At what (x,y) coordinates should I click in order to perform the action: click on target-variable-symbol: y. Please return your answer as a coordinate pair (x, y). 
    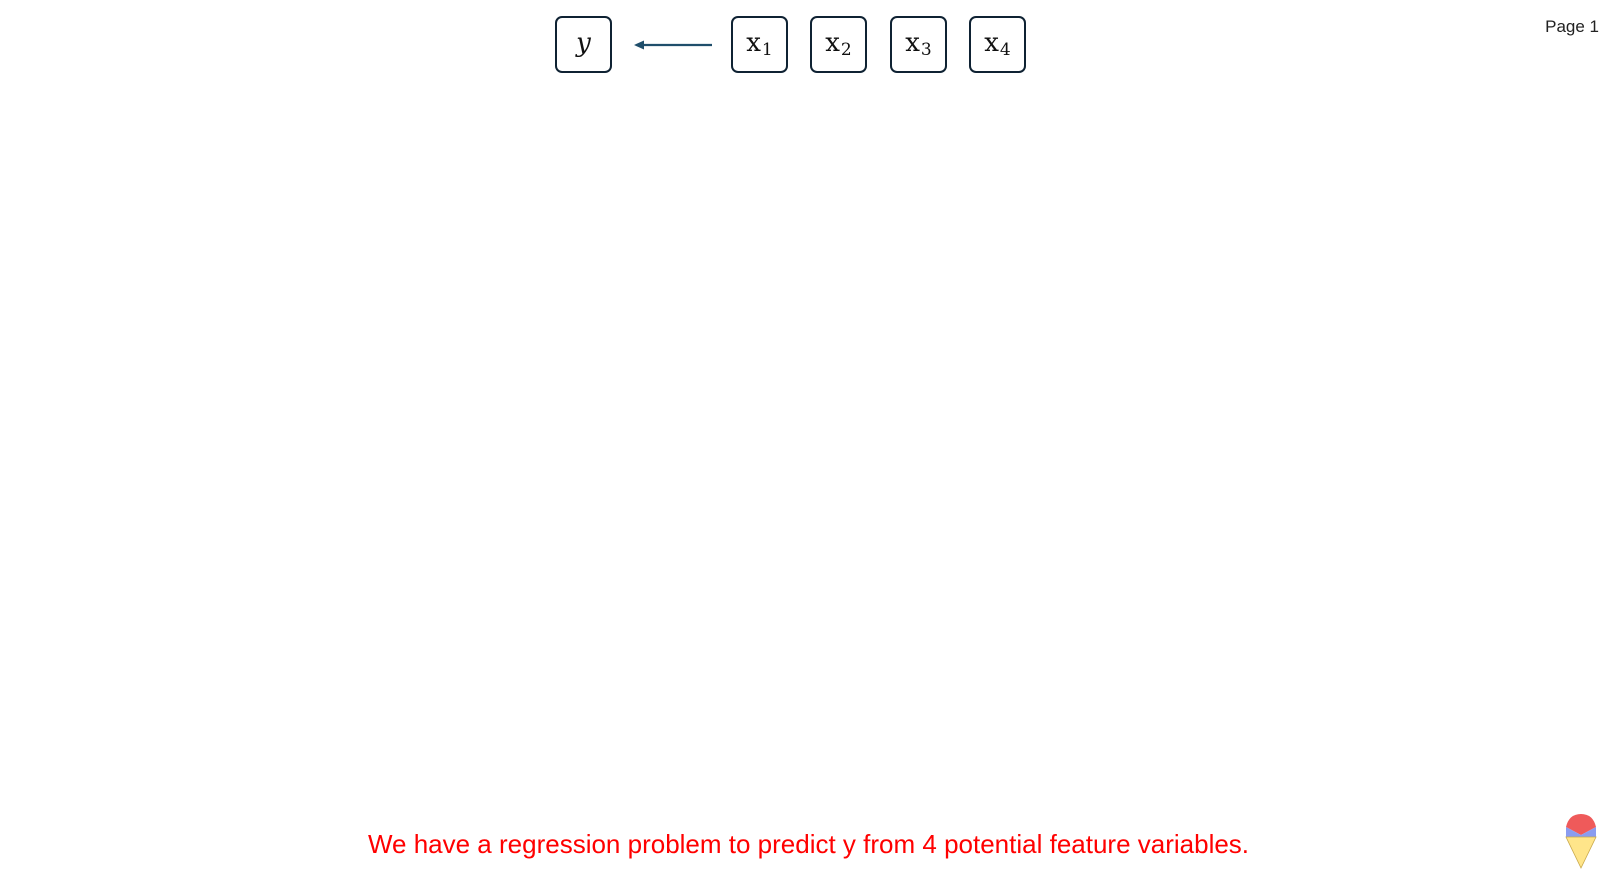
    Looking at the image, I should click on (583, 42).